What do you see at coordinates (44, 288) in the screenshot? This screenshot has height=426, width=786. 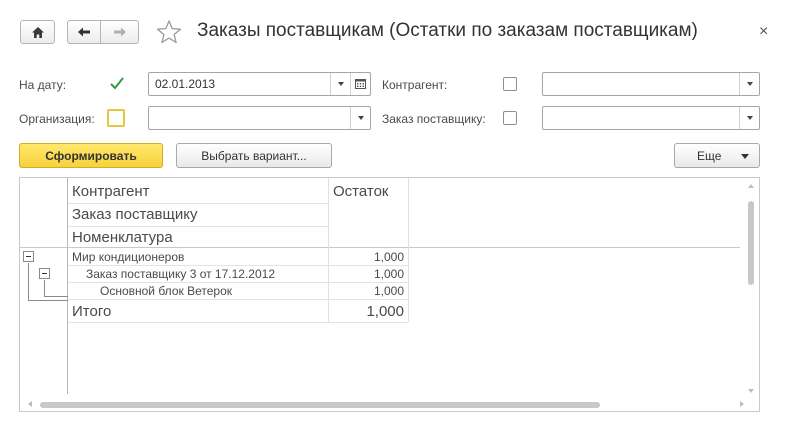 I see `tree-line-v2` at bounding box center [44, 288].